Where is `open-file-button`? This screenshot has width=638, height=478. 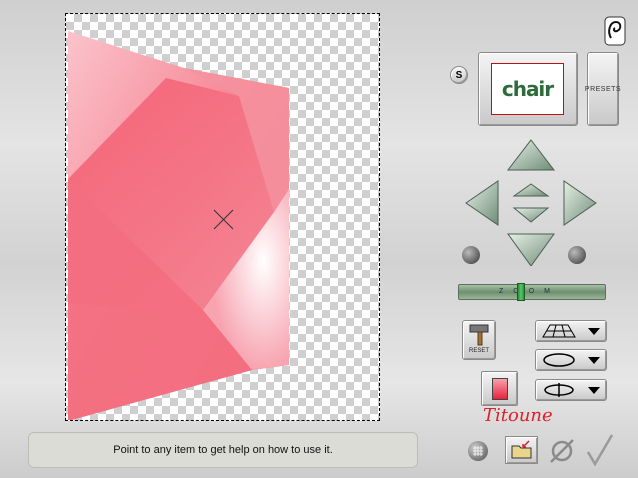
open-file-button is located at coordinates (521, 450).